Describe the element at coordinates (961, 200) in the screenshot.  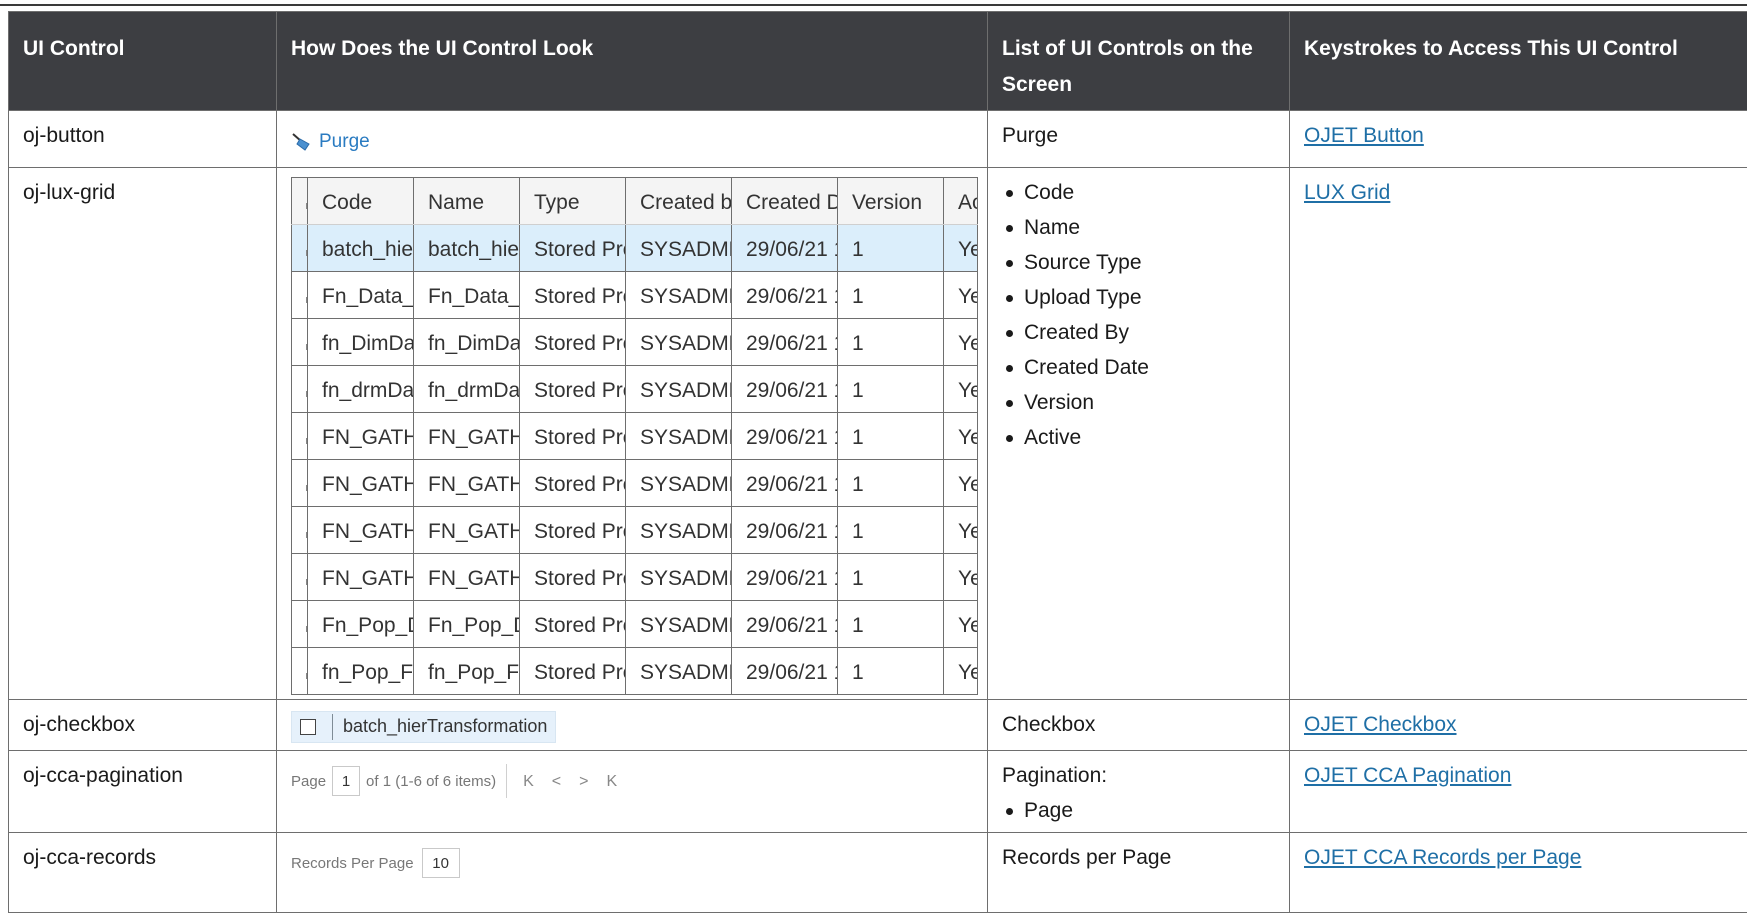
I see `grid-header-cell: Active` at that location.